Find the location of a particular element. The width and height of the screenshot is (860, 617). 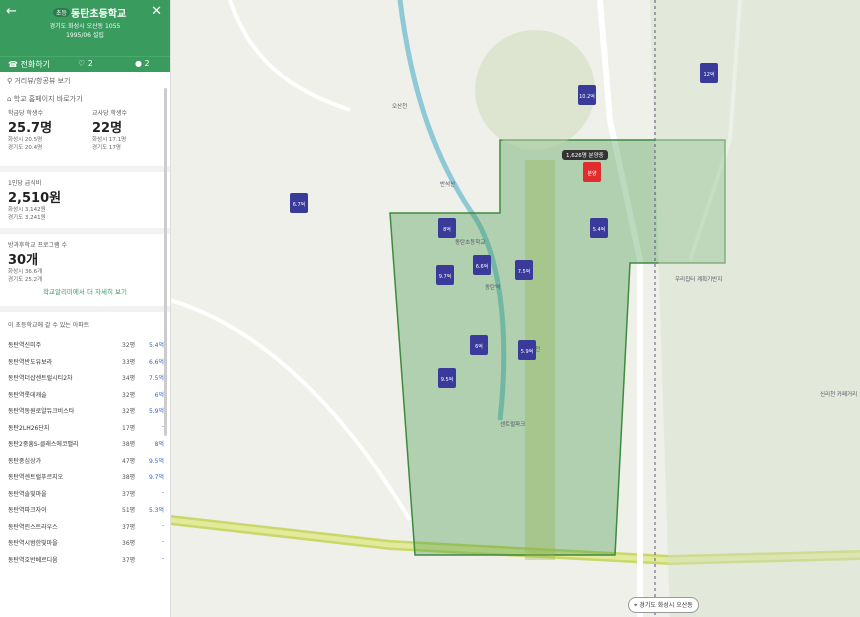

apartment-row: 동탄중심상가 47평 9.5억 is located at coordinates (85, 459).